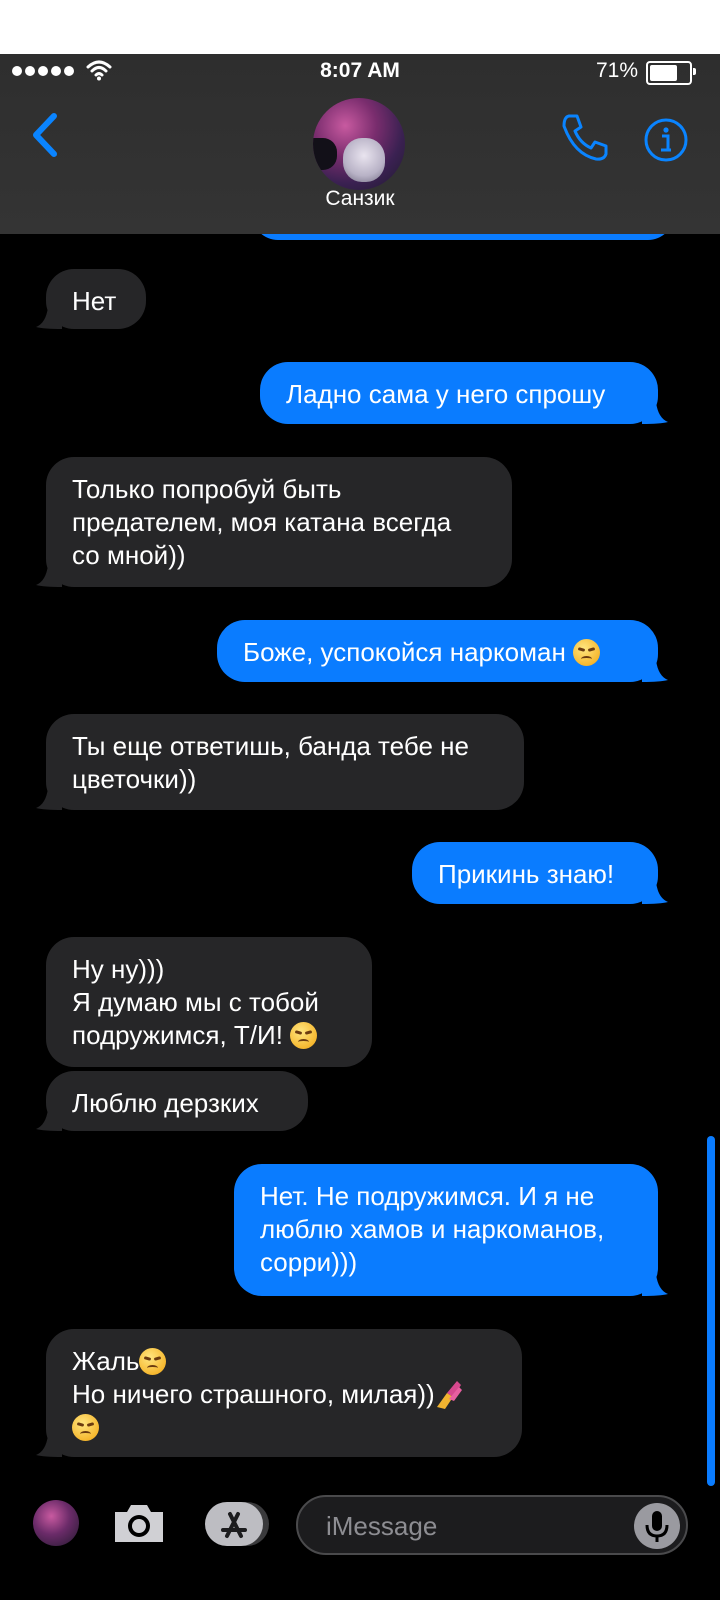 Image resolution: width=720 pixels, height=1600 pixels. What do you see at coordinates (56, 1523) in the screenshot?
I see `memoji-avatar-button` at bounding box center [56, 1523].